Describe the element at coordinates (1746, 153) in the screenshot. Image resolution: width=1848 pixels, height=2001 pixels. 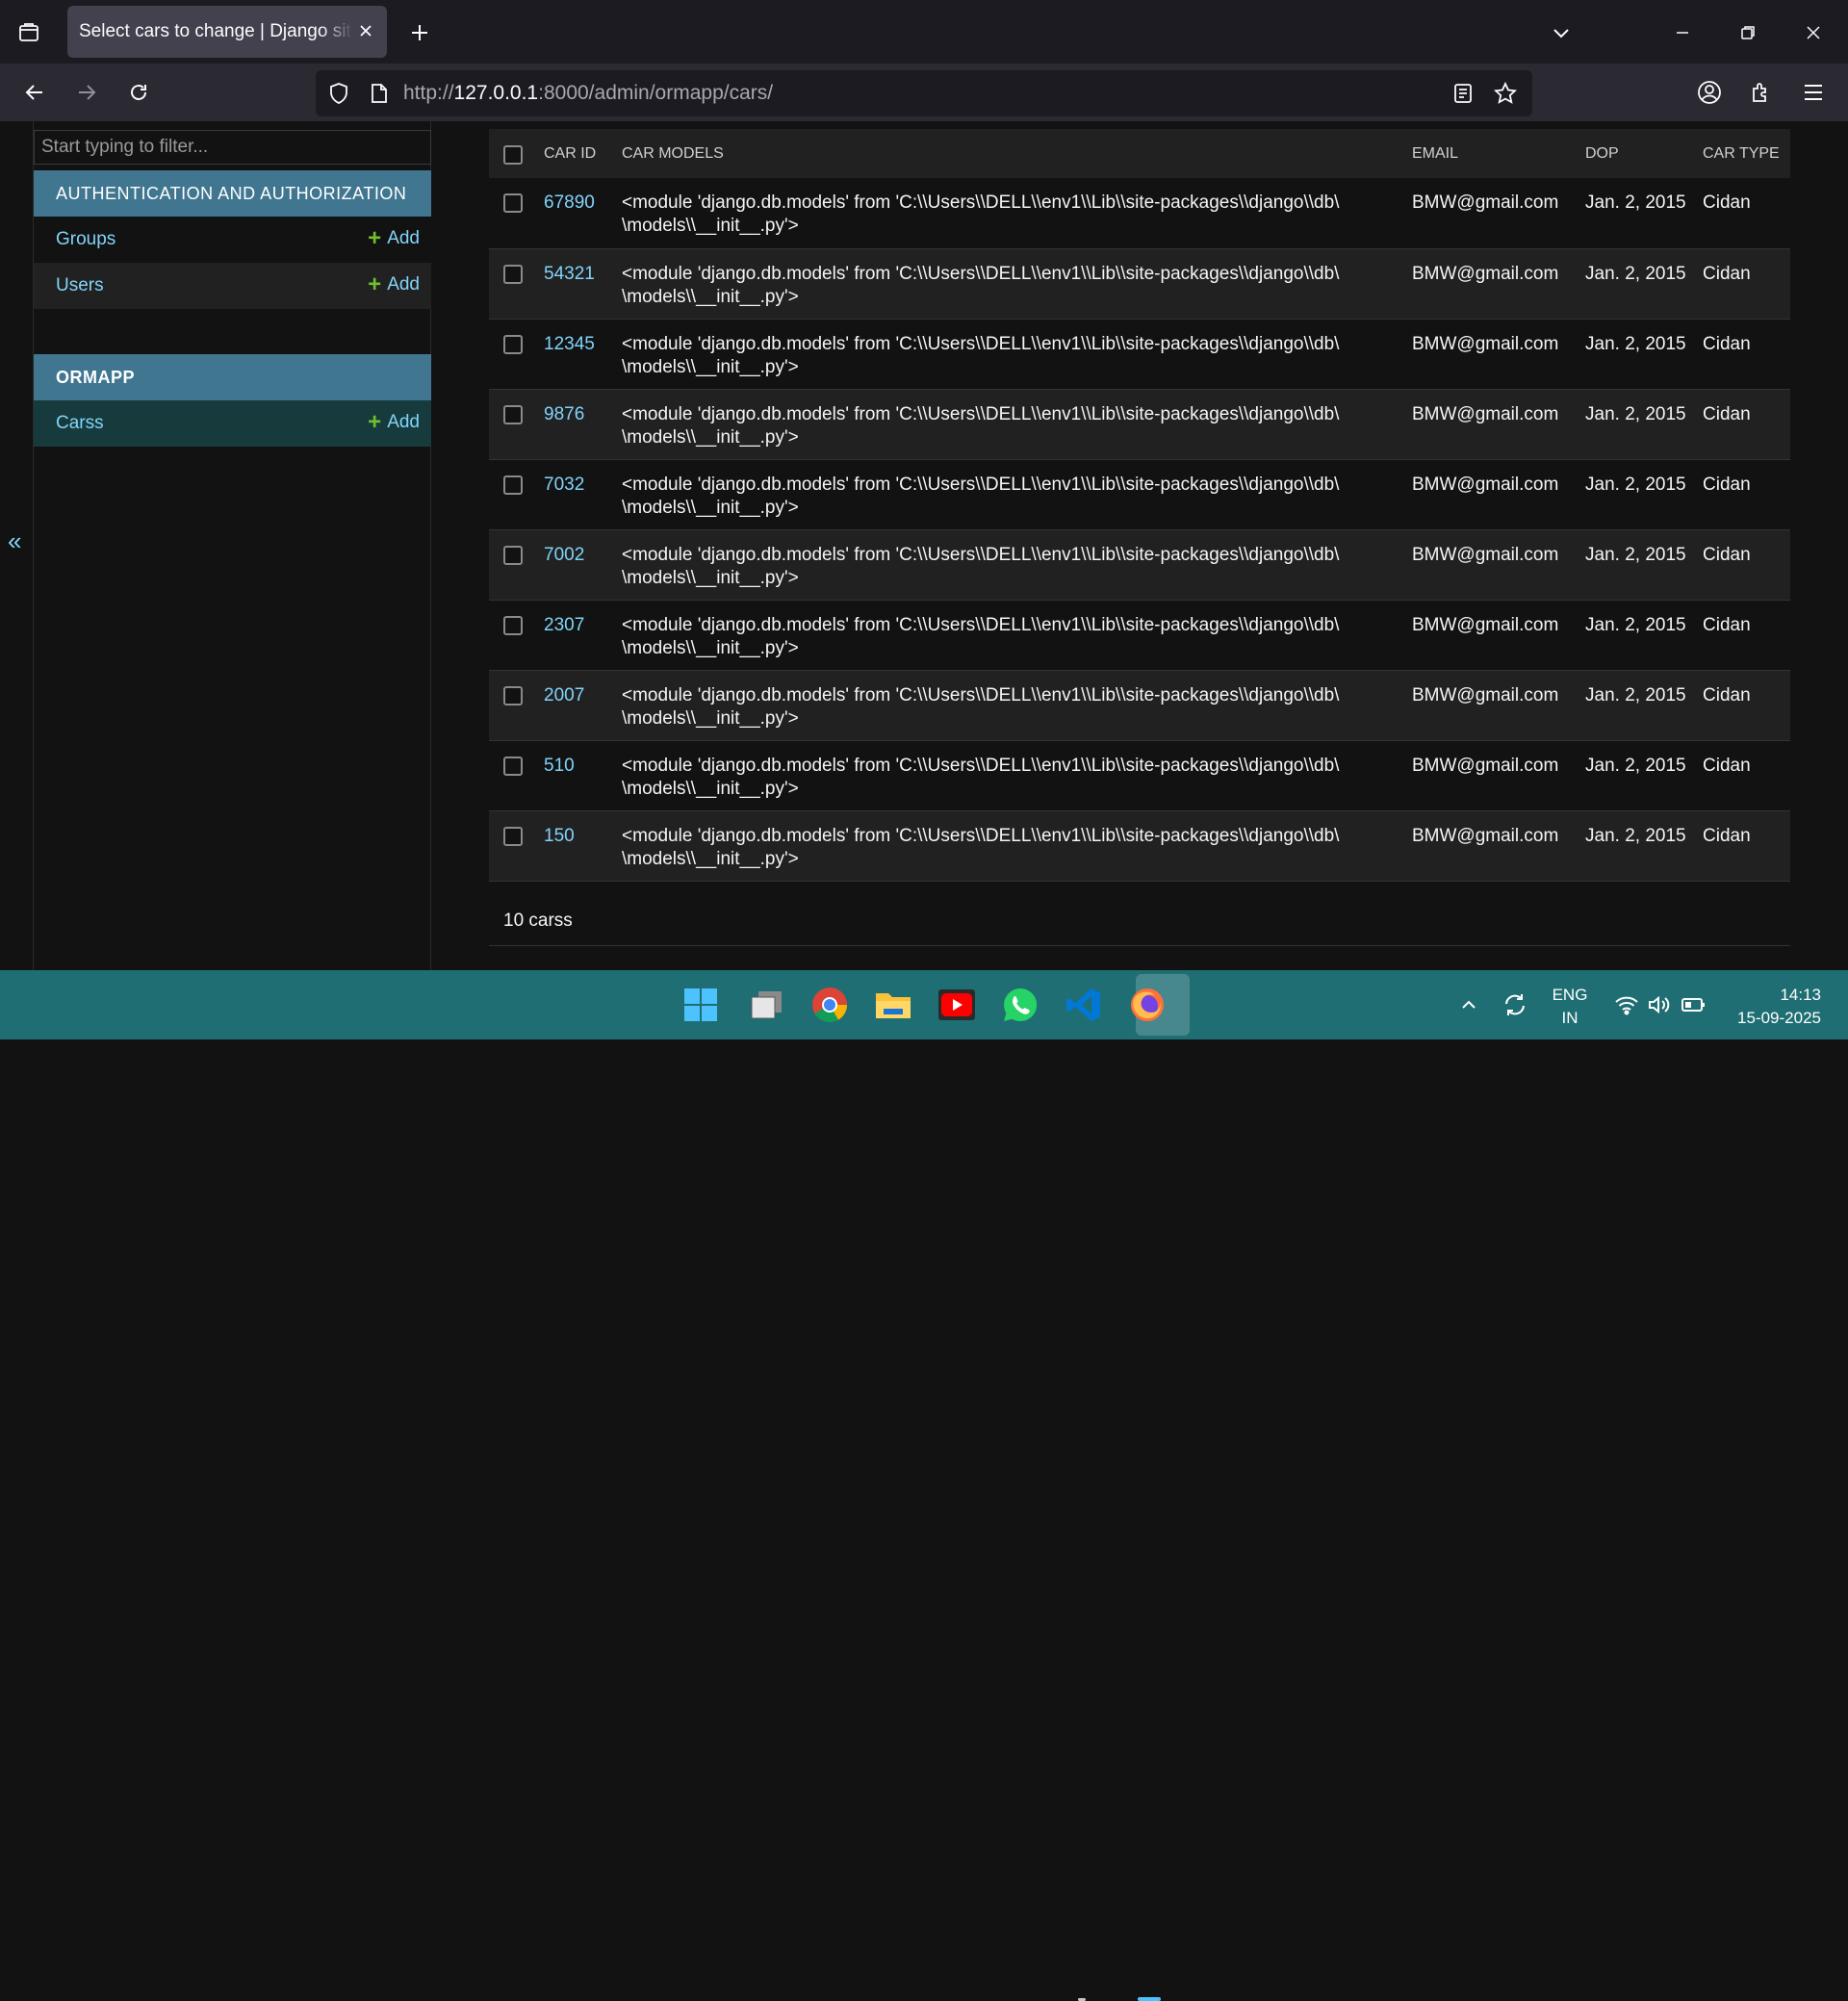
I see `column-header-car-type: CAR TYPE` at that location.